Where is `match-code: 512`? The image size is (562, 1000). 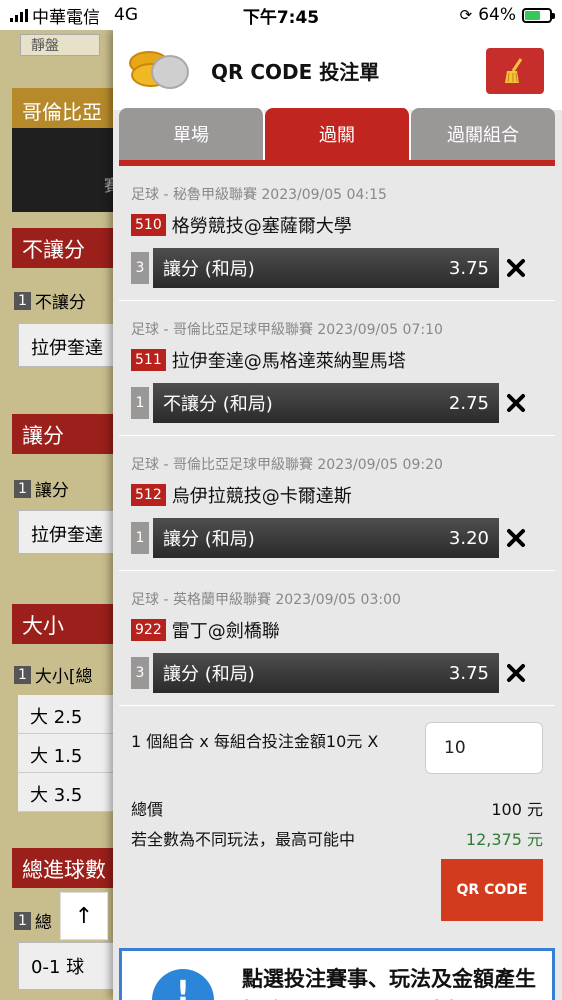 match-code: 512 is located at coordinates (148, 495).